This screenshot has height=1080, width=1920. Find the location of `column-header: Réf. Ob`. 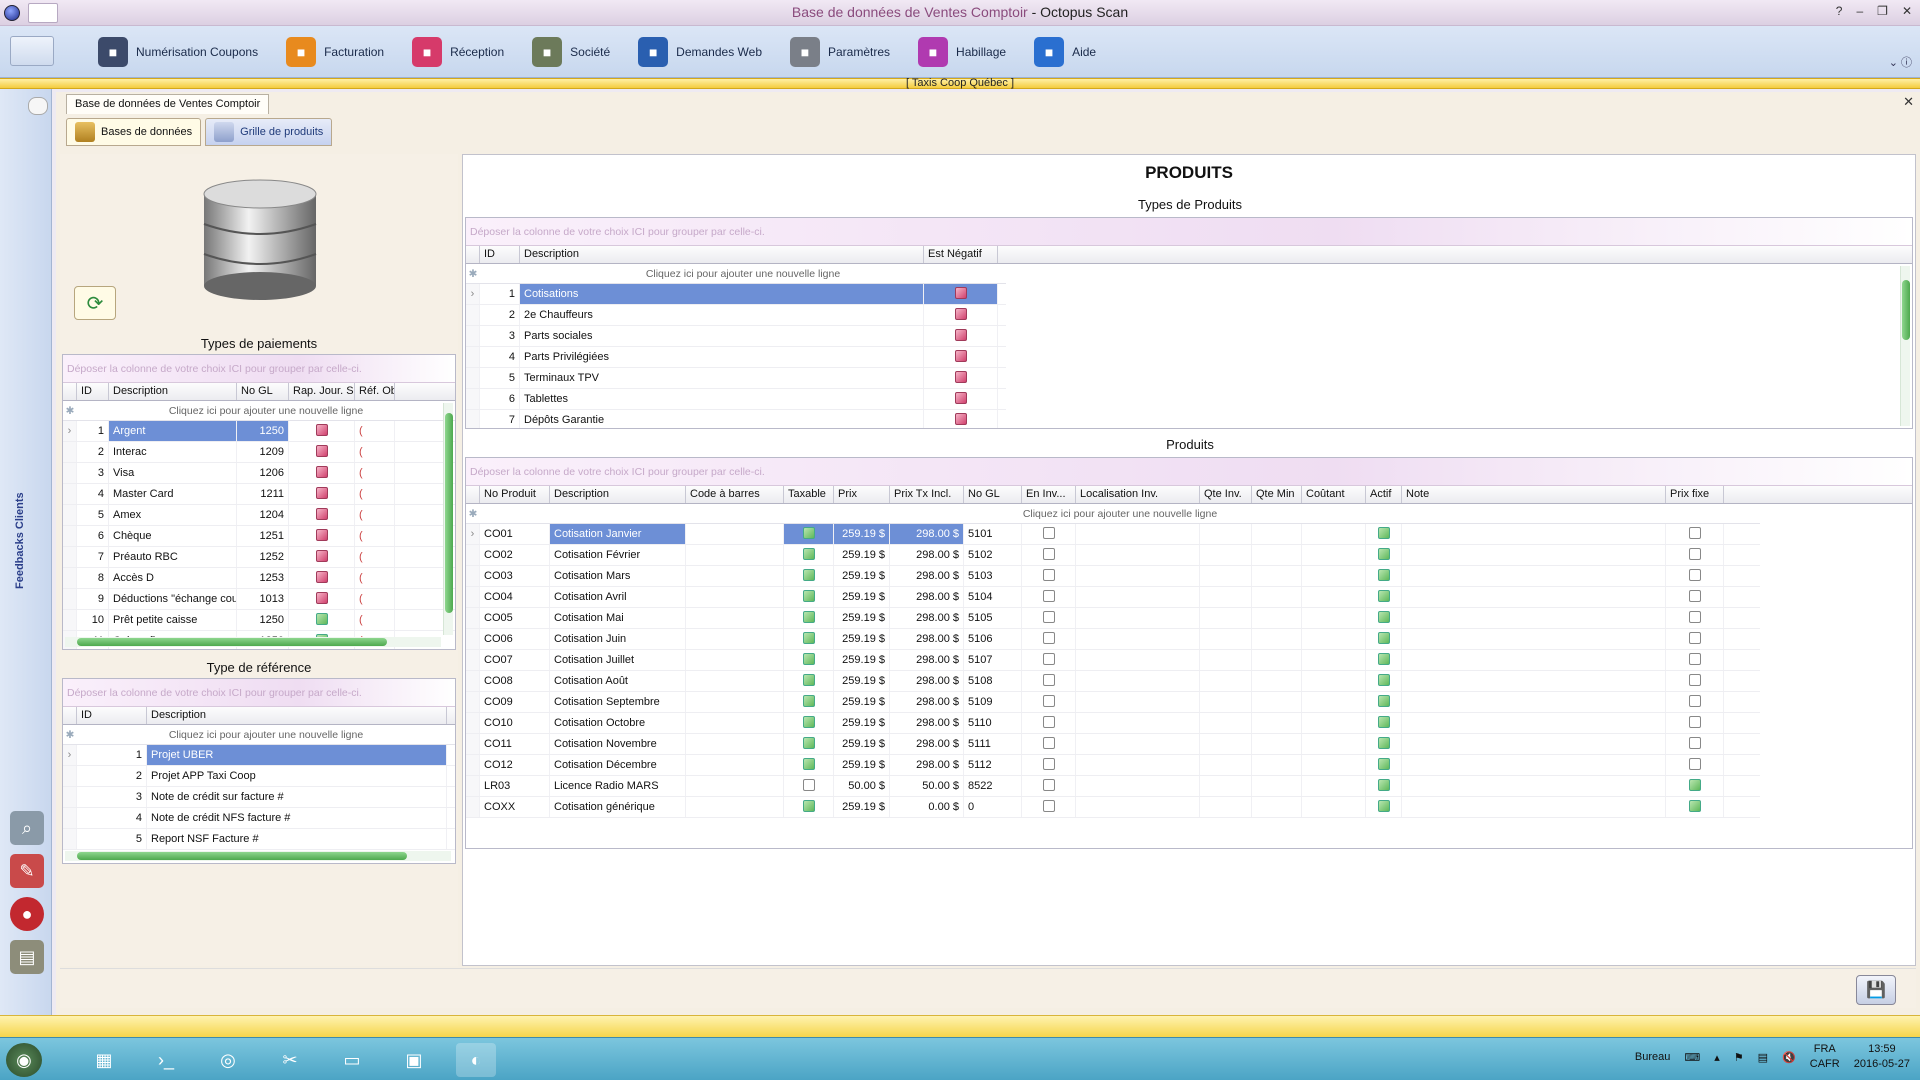

column-header: Réf. Ob is located at coordinates (375, 391).